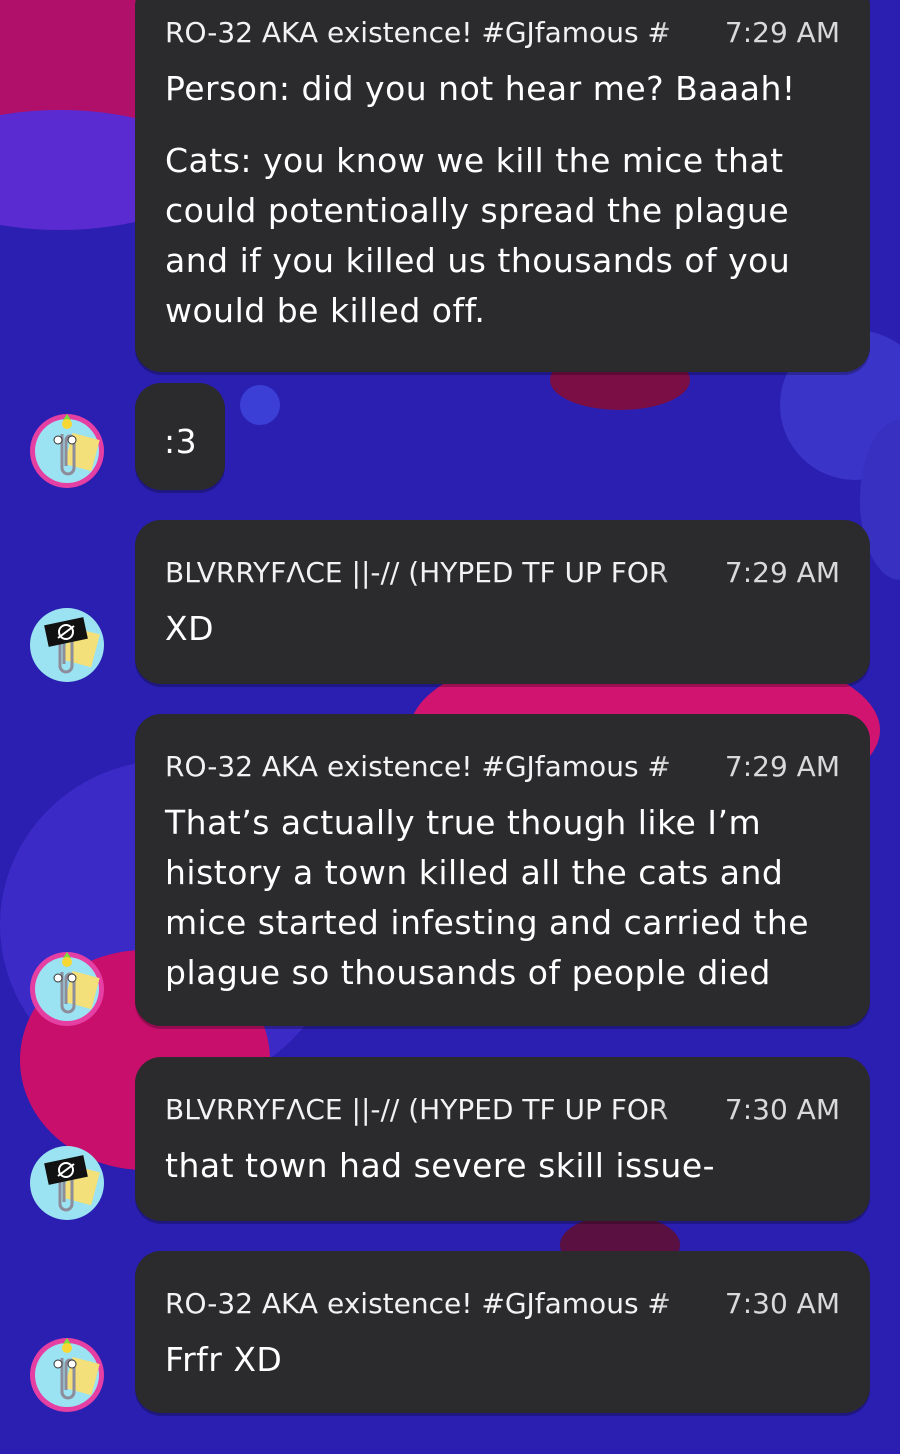  I want to click on message-text: :3, so click(181, 441).